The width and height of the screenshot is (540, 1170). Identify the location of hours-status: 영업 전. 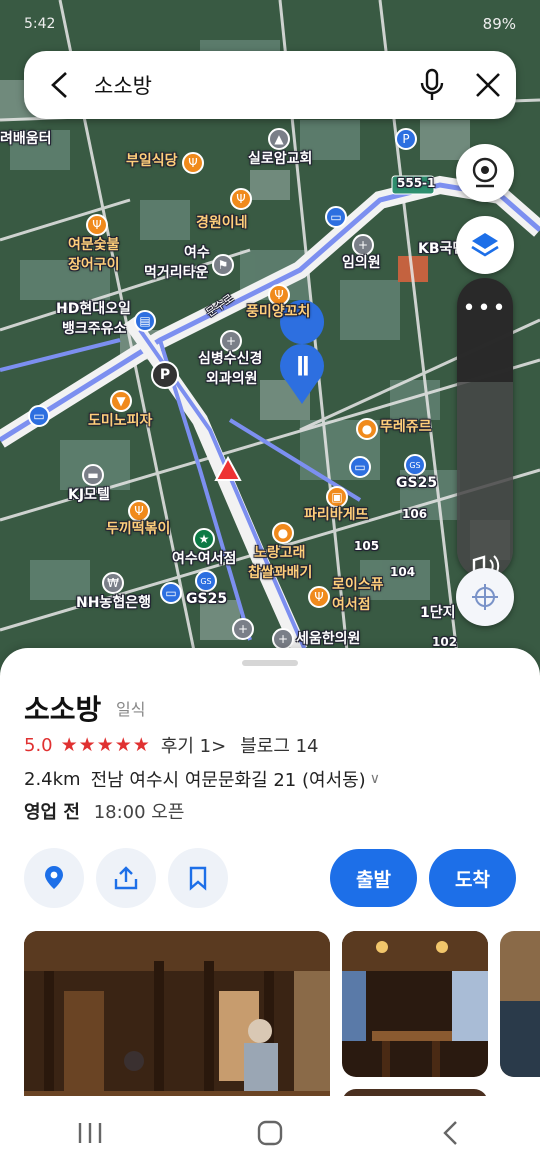
(52, 812).